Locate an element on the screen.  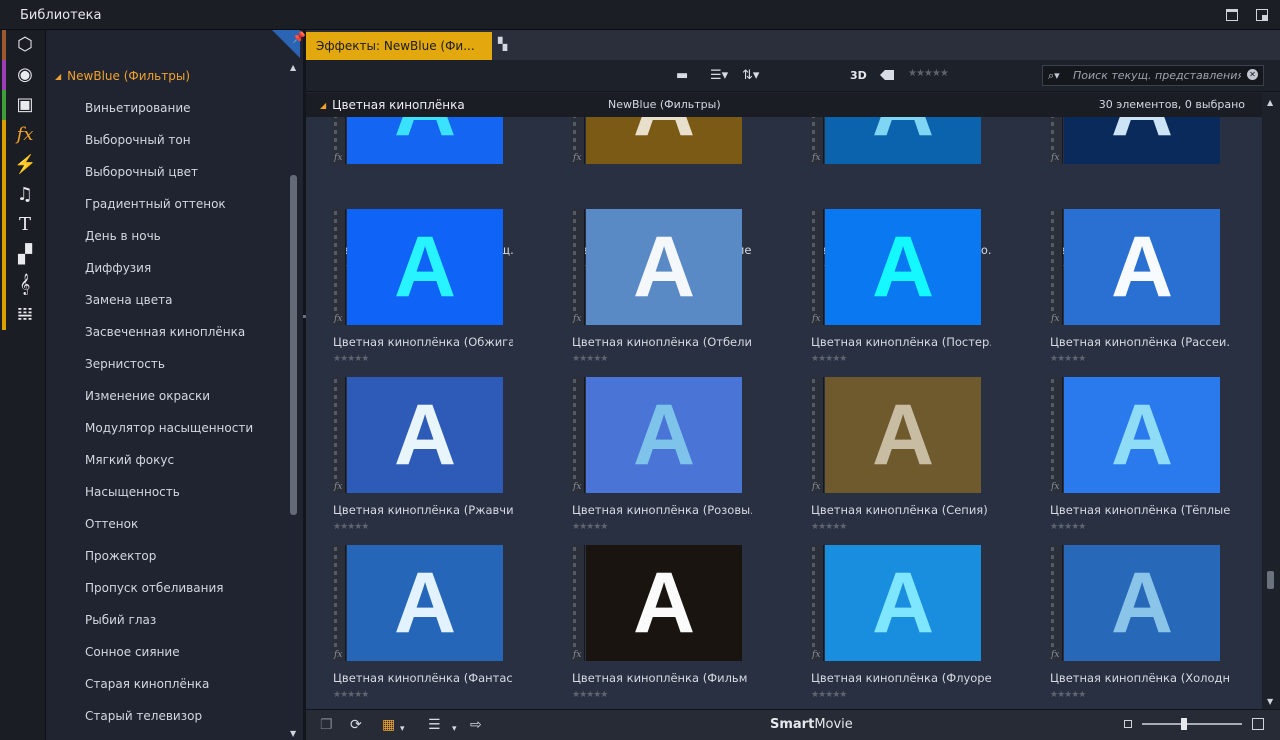
tree-scroll-thumb is located at coordinates (293, 345).